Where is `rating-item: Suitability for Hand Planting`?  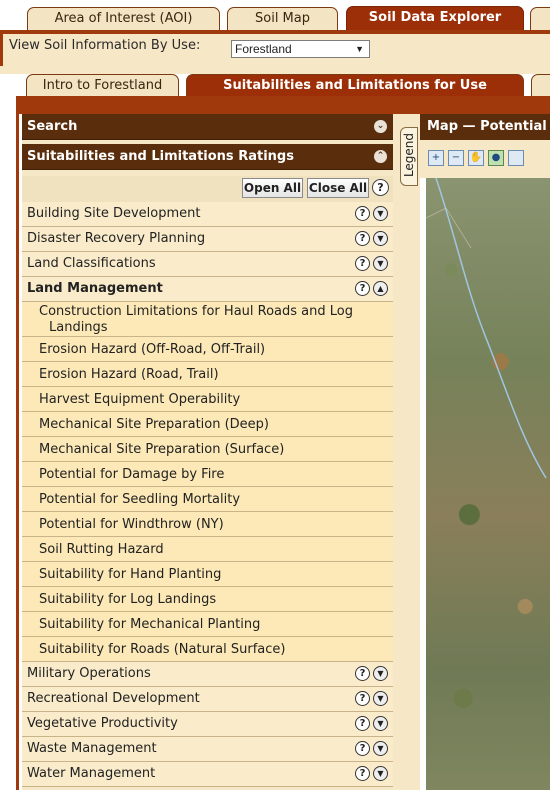 rating-item: Suitability for Hand Planting is located at coordinates (207, 574).